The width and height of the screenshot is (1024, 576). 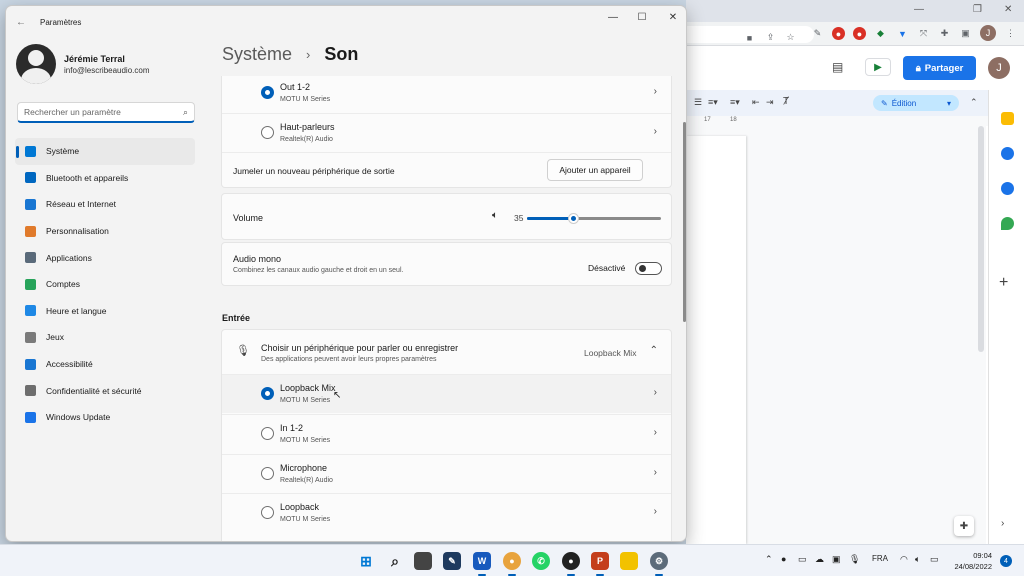 What do you see at coordinates (105, 257) in the screenshot?
I see `sidebar-item-apps: Applications` at bounding box center [105, 257].